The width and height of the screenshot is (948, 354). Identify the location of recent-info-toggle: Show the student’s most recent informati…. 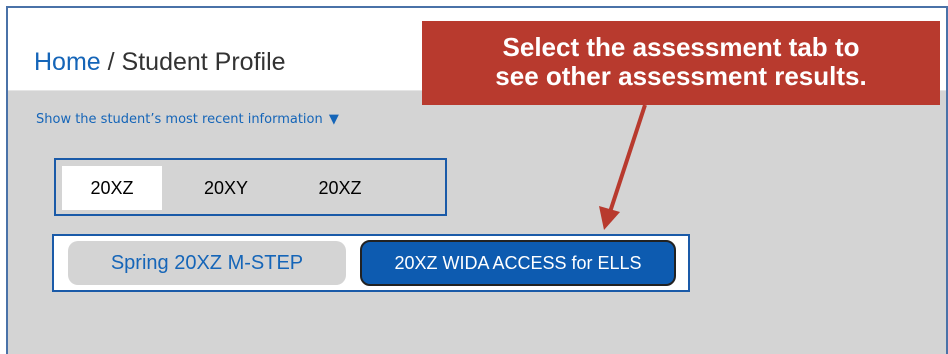
(187, 119).